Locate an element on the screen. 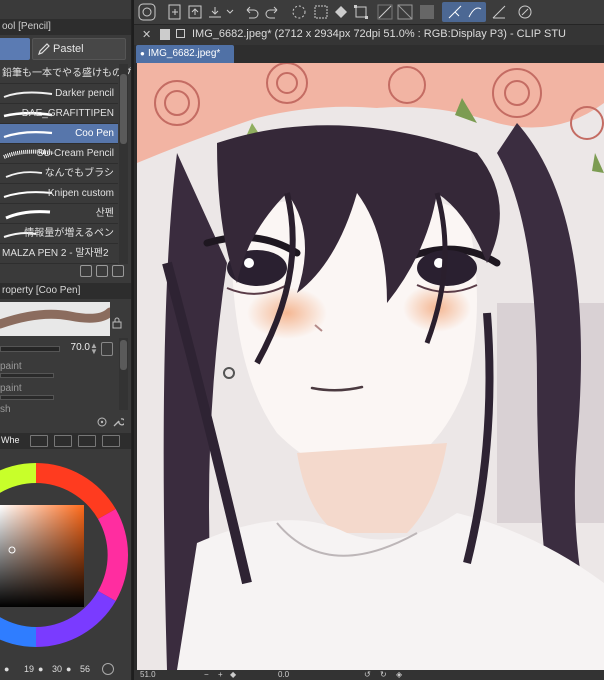 The width and height of the screenshot is (604, 680). brush-list-toolbar is located at coordinates (65, 271).